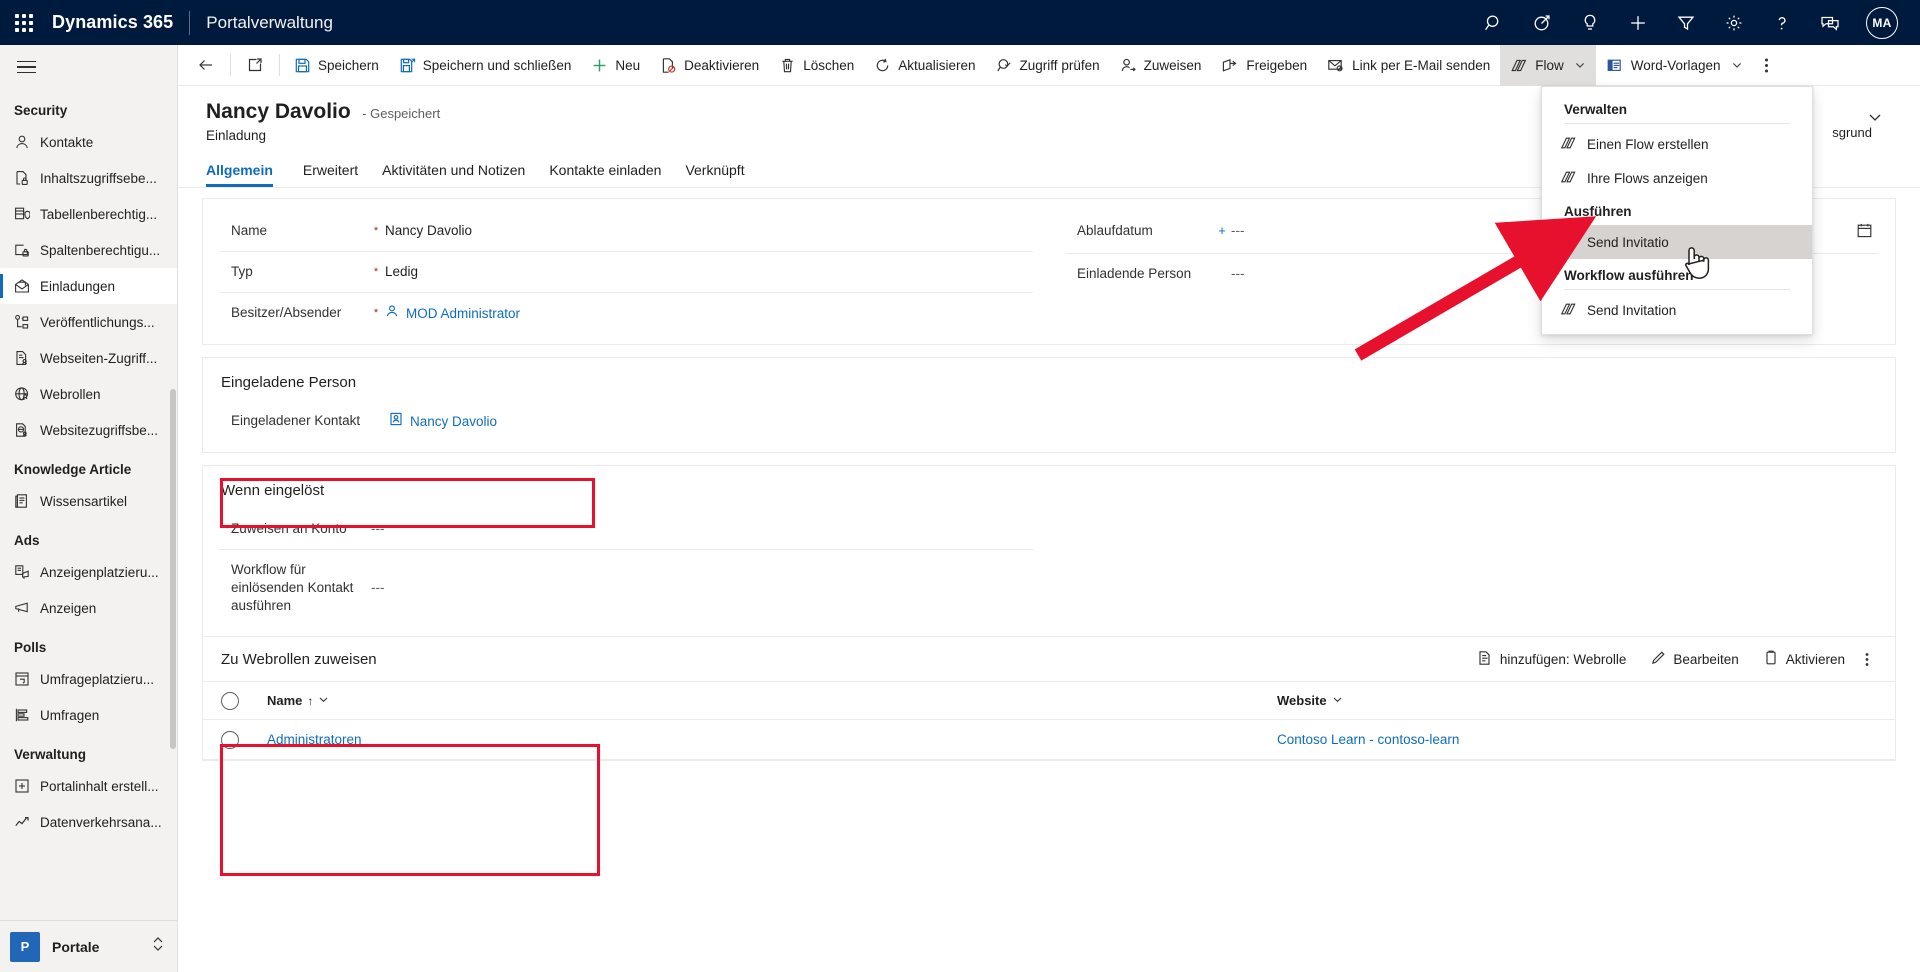 The height and width of the screenshot is (972, 1920). I want to click on edit-button: Bearbeiten, so click(1694, 659).